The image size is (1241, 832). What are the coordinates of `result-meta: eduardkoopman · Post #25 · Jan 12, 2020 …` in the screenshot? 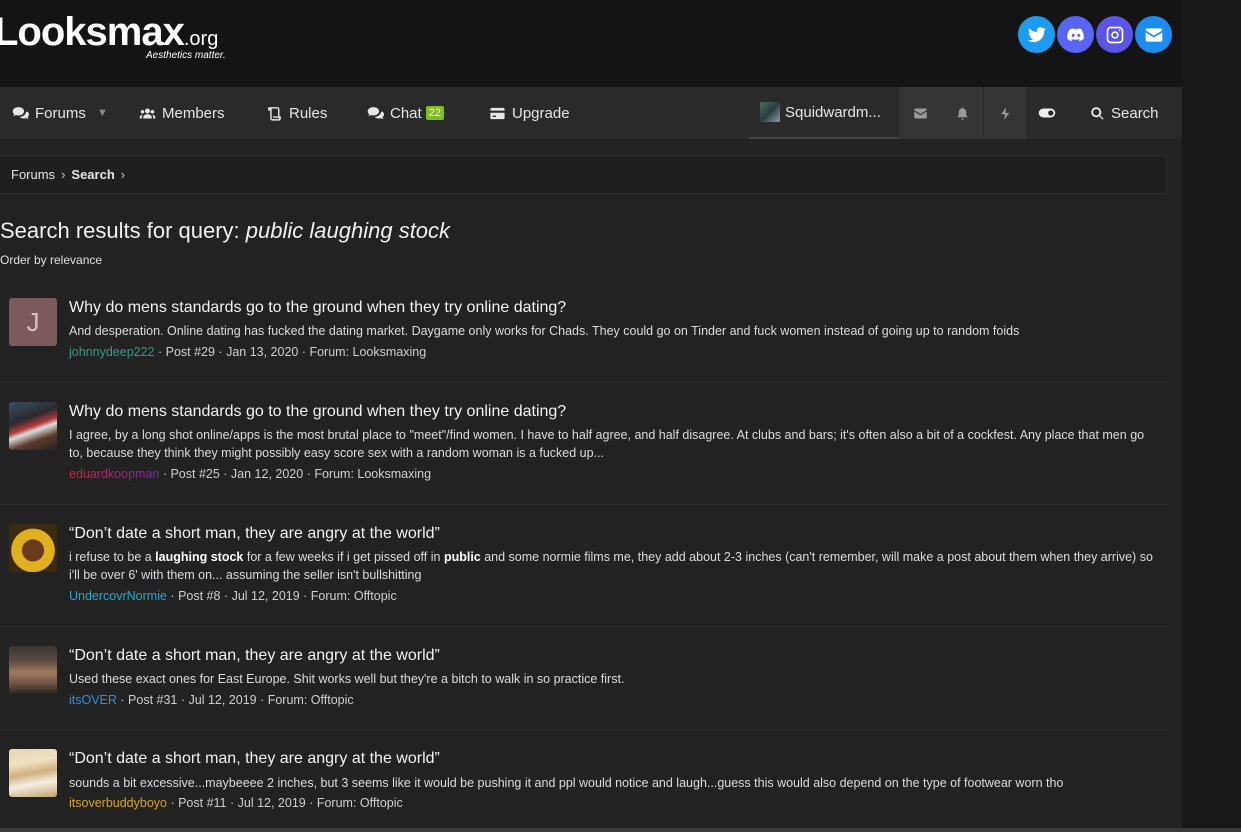 It's located at (250, 474).